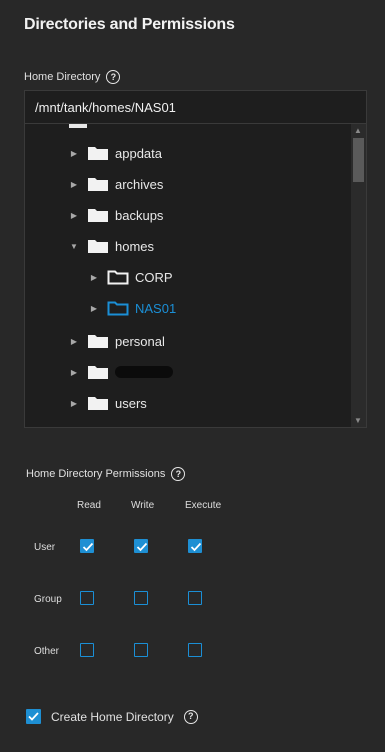 This screenshot has height=752, width=385. What do you see at coordinates (358, 420) in the screenshot?
I see `scroll-down-icon: ▼` at bounding box center [358, 420].